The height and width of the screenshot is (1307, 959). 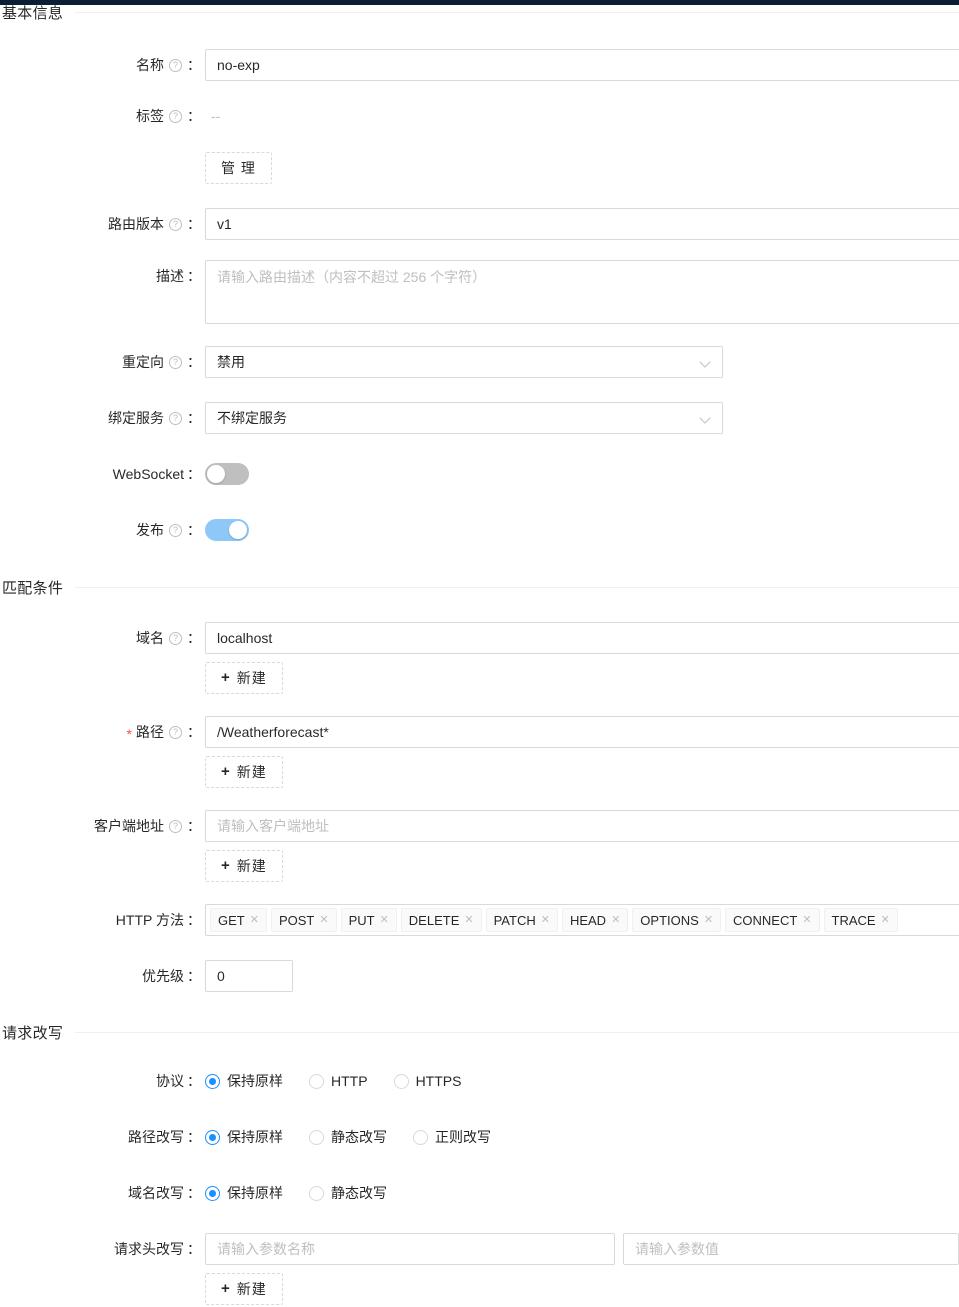 I want to click on priority-input: 0, so click(x=249, y=976).